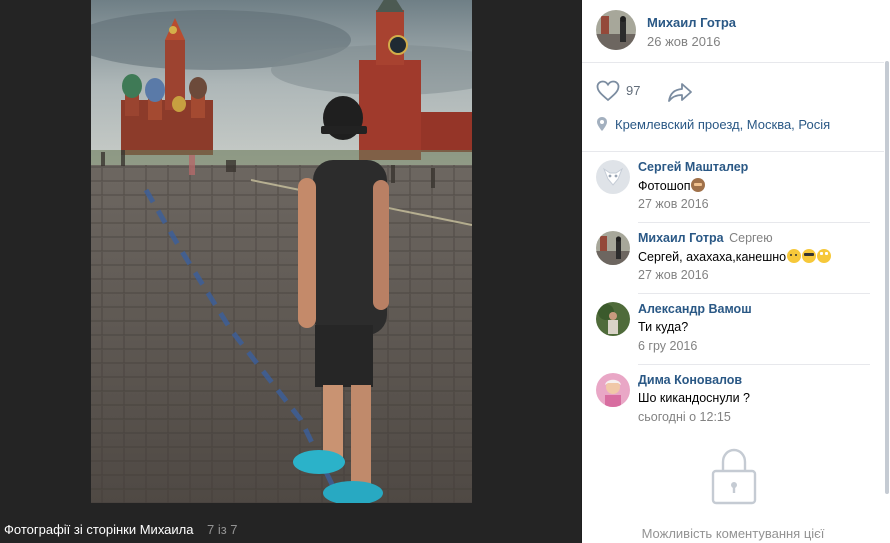 Image resolution: width=890 pixels, height=543 pixels. I want to click on location-row: Кремлевский проезд, Москва, Росія, so click(736, 124).